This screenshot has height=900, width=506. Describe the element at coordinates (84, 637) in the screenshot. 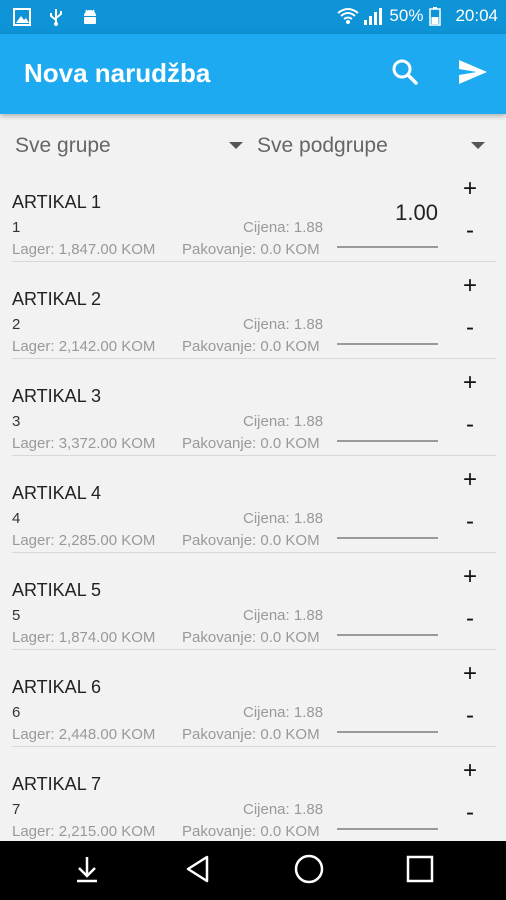

I see `item-stock: Lager: 1,874.00 KOM` at that location.